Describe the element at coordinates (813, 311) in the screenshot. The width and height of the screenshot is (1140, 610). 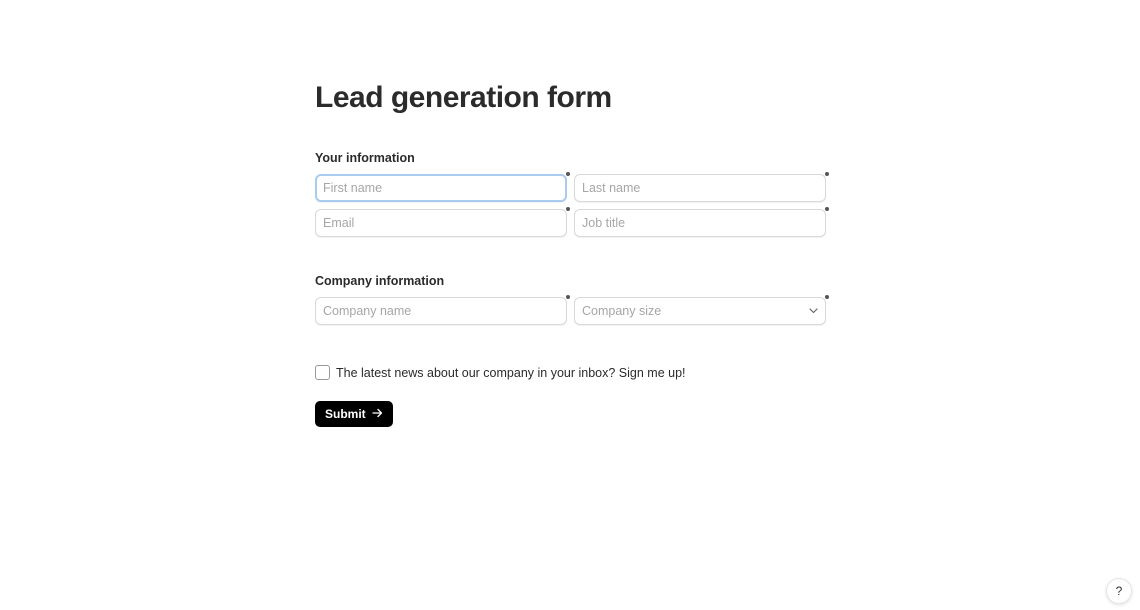
I see `chevron-down-icon` at that location.